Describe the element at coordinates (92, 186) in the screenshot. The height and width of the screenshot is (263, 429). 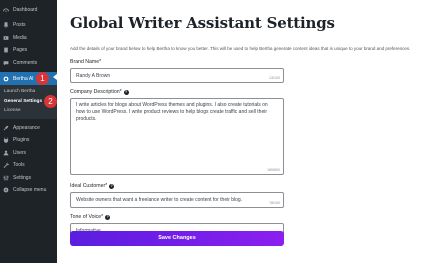
I see `ideal-customer-label: Ideal Customer* ?` at that location.